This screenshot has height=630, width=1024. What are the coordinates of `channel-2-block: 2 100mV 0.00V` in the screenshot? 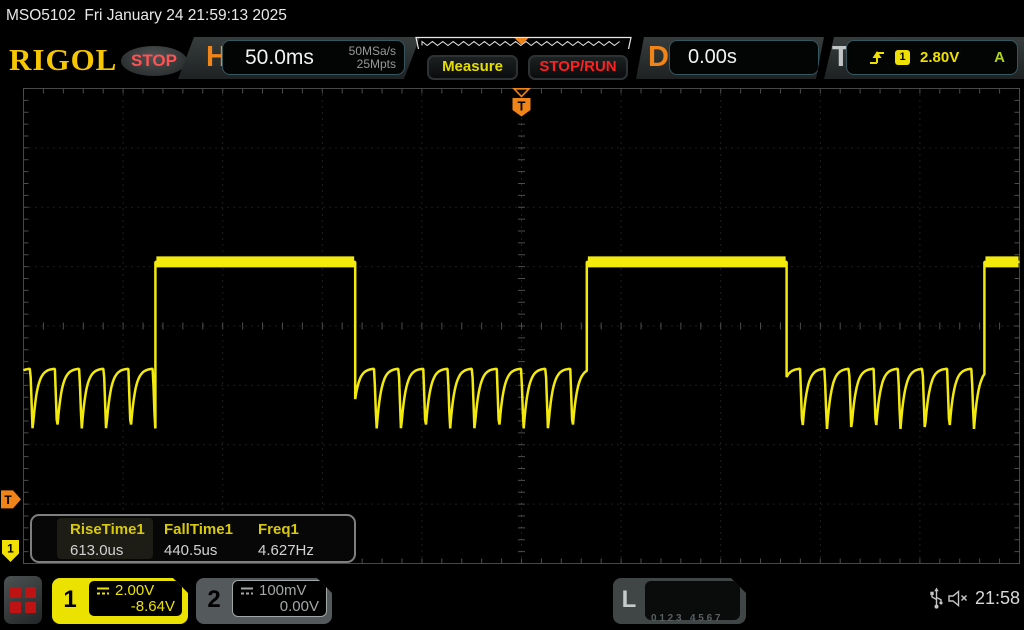 It's located at (264, 601).